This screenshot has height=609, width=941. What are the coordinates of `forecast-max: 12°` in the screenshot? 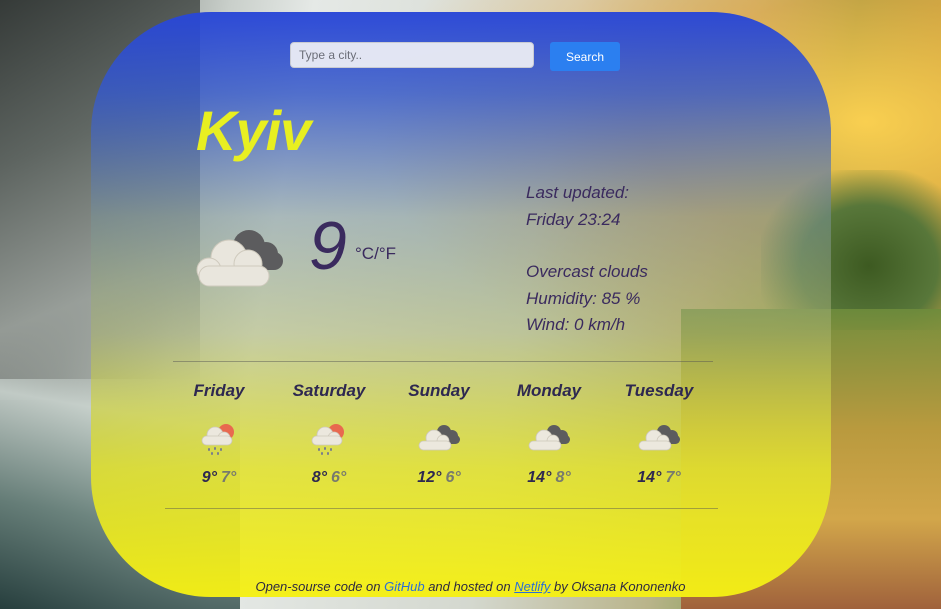 It's located at (429, 477).